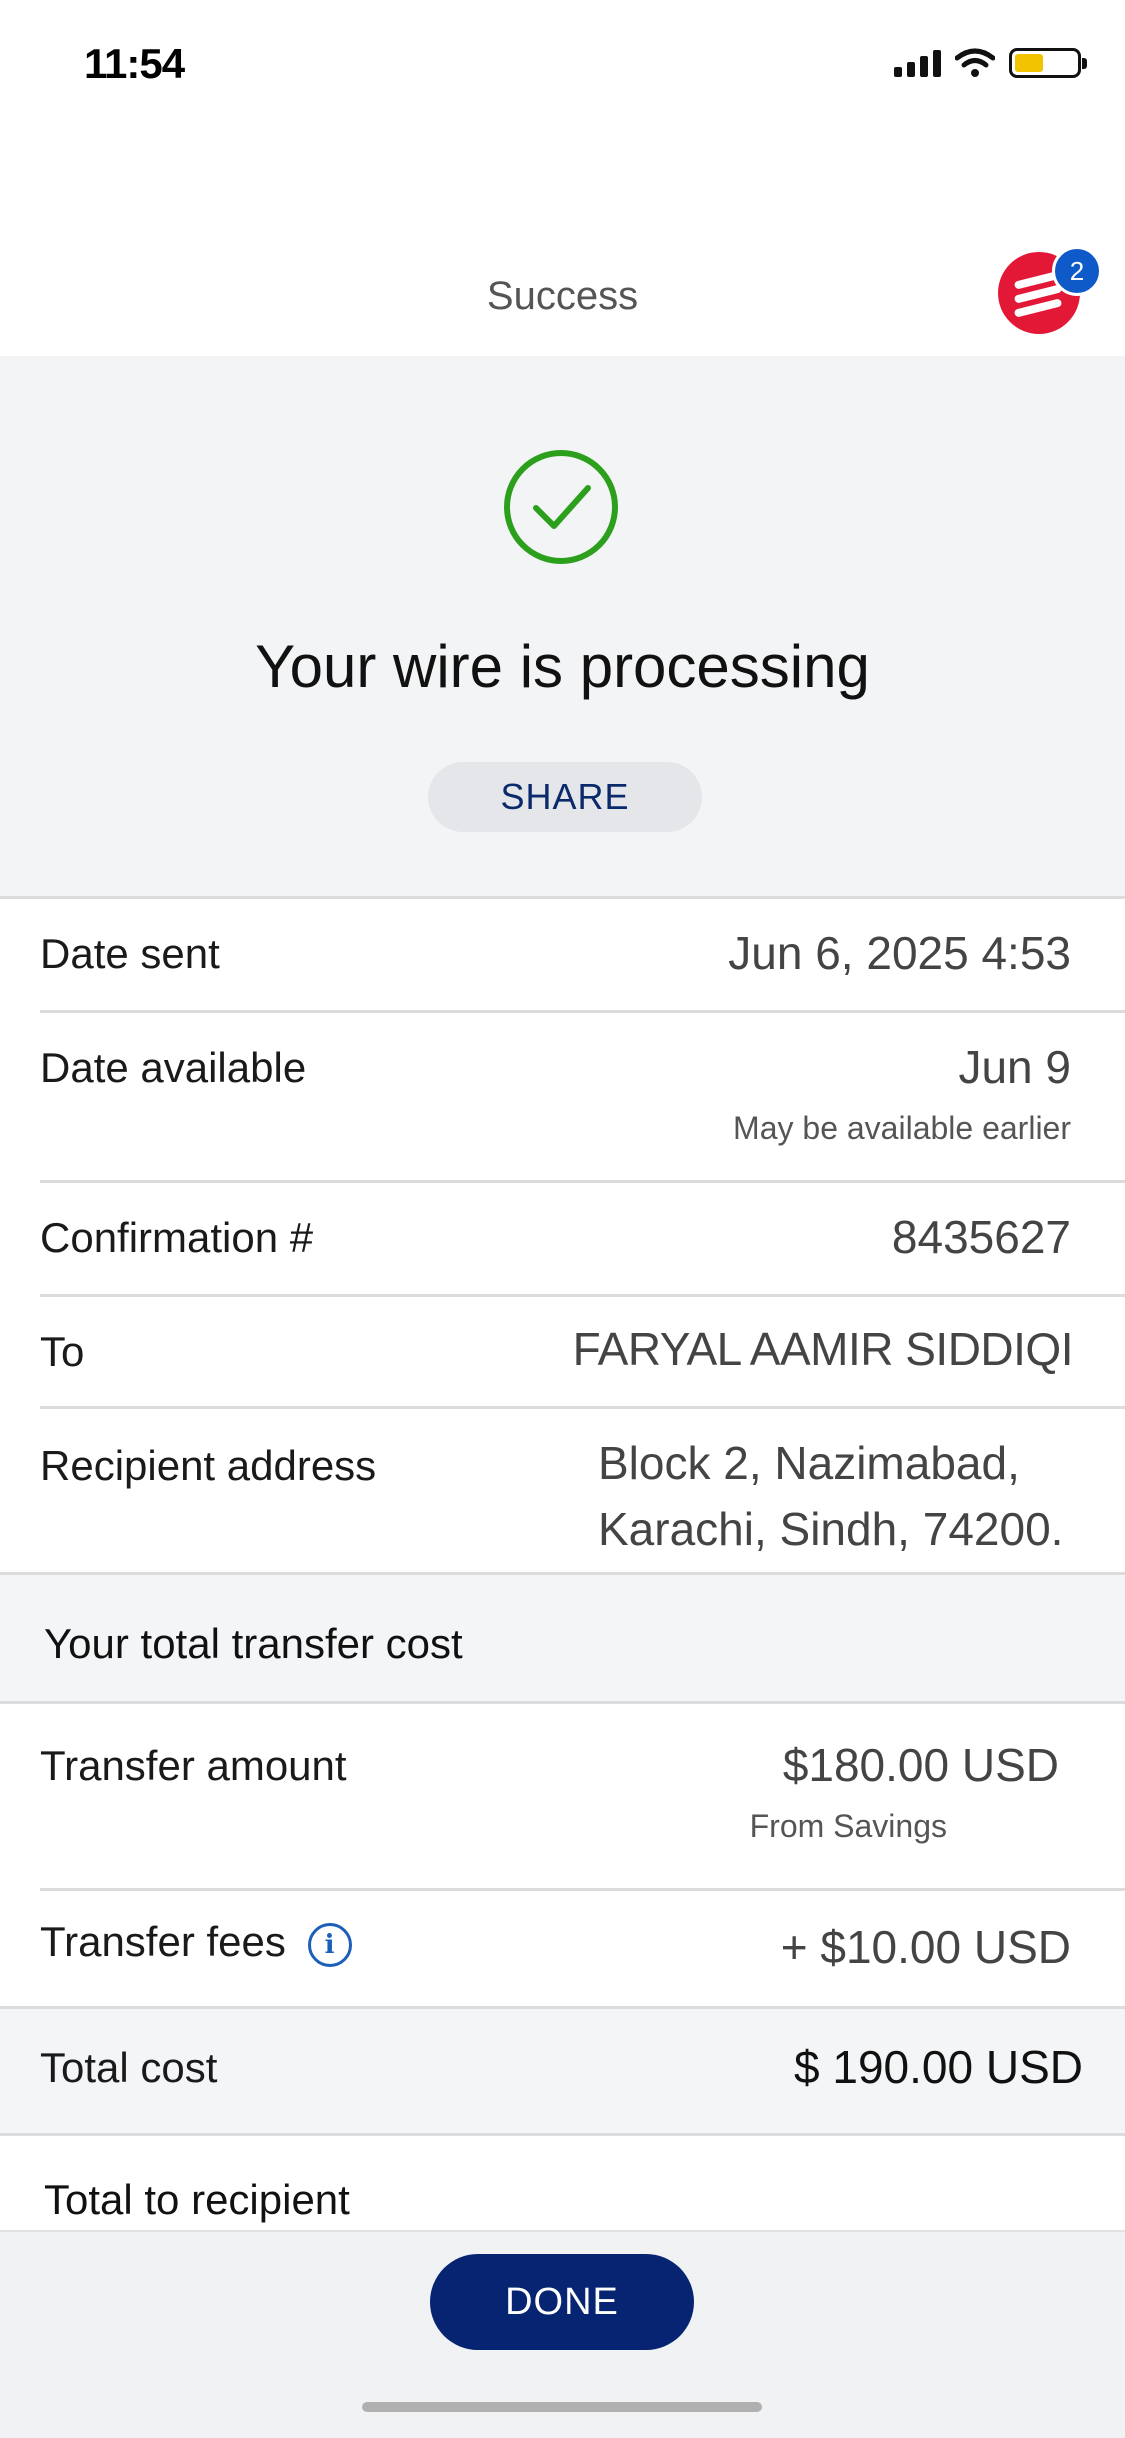  Describe the element at coordinates (565, 797) in the screenshot. I see `share-button: SHARE` at that location.